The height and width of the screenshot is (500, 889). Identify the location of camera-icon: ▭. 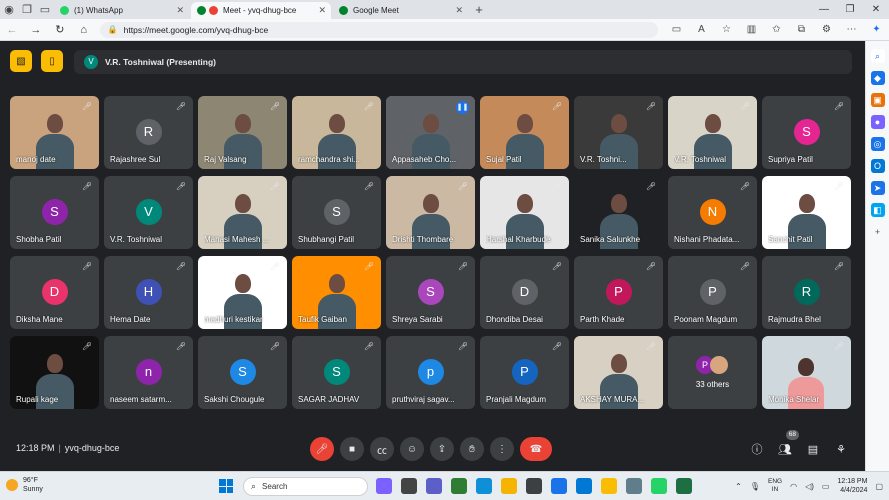
(676, 29).